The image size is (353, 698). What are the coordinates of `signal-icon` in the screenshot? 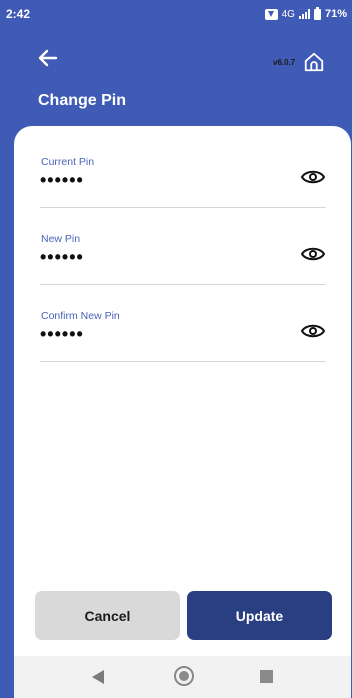 It's located at (304, 14).